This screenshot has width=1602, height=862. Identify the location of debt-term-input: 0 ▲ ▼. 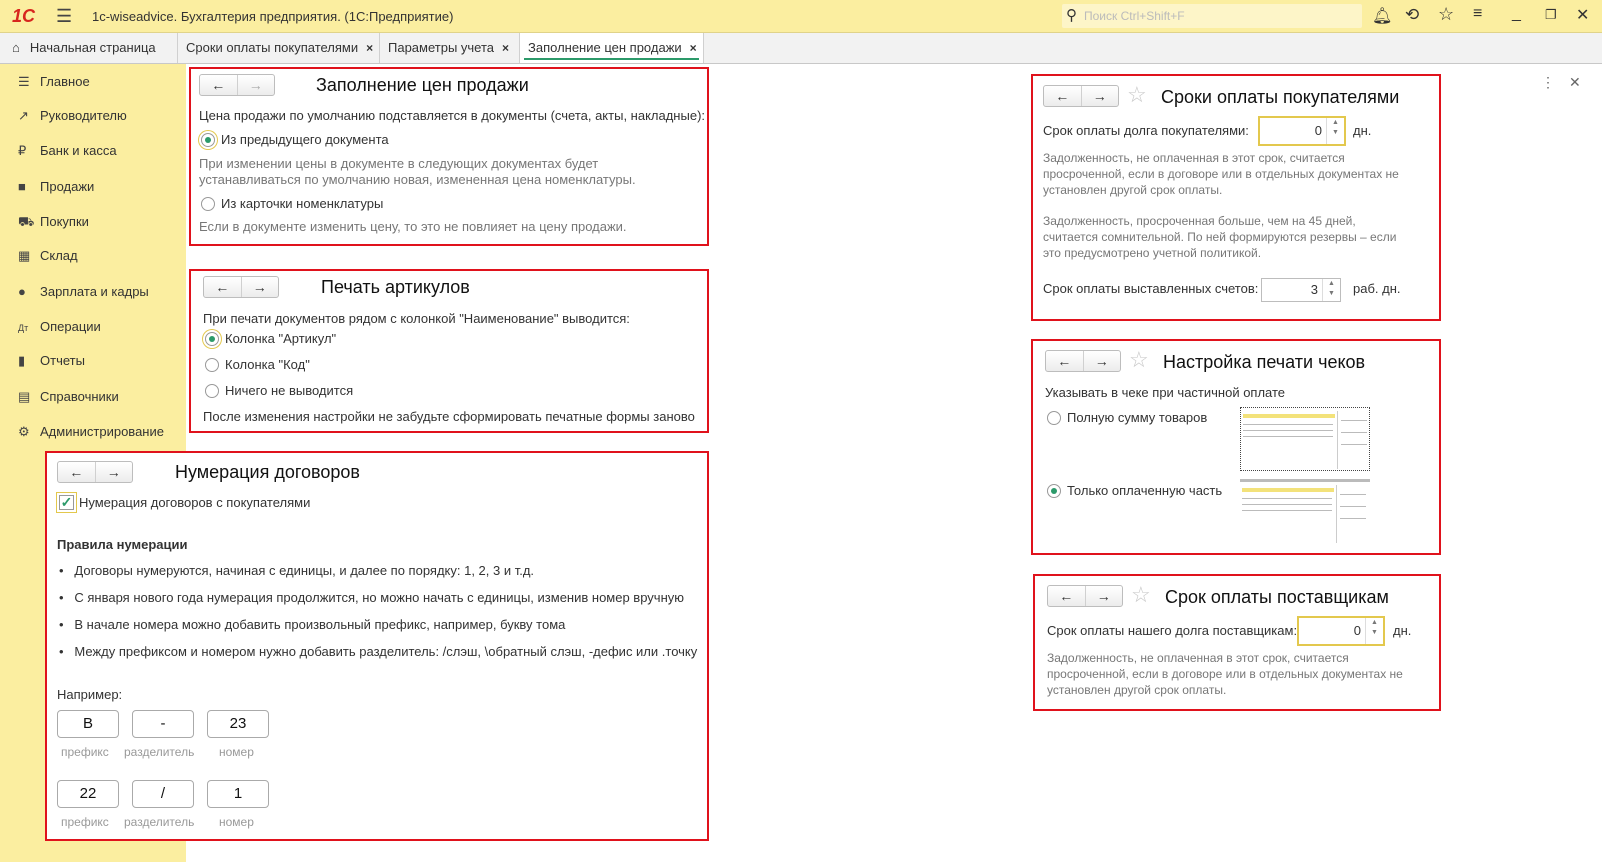
(1302, 131).